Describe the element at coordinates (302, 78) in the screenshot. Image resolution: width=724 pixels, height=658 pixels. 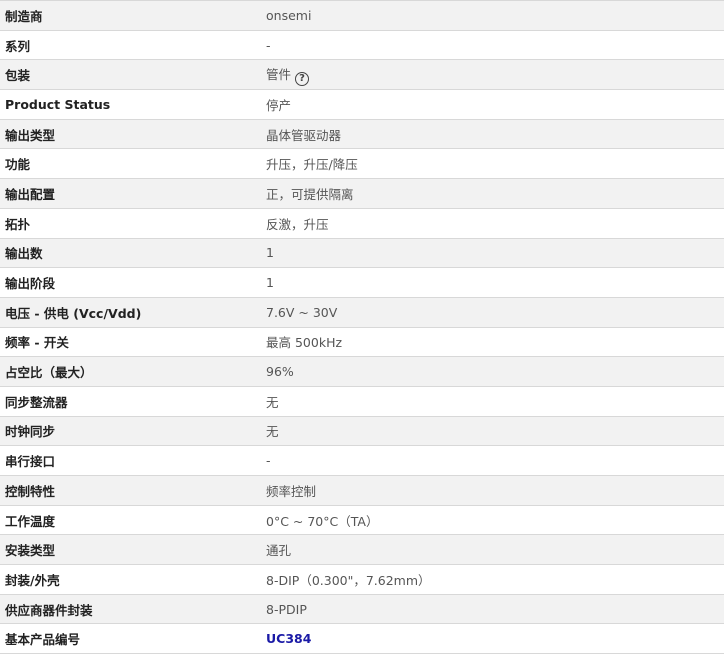
I see `question-circle-icon: ?` at that location.